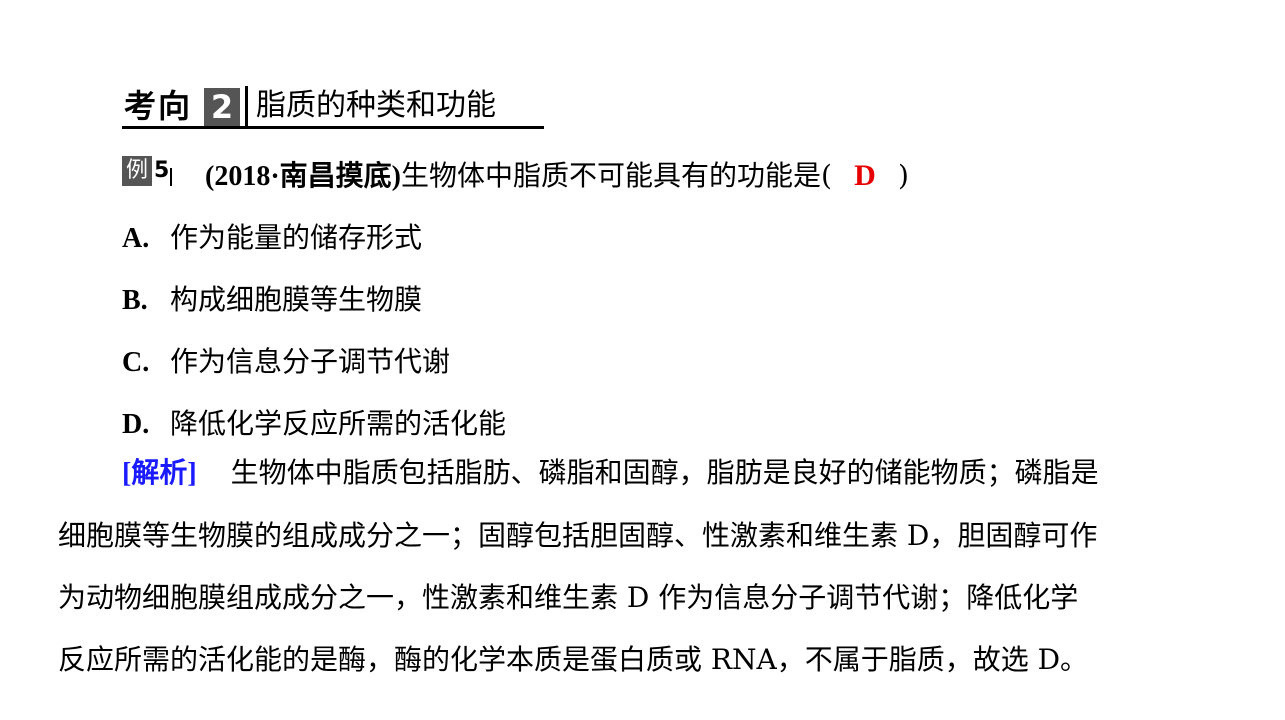 This screenshot has width=1285, height=720. What do you see at coordinates (136, 362) in the screenshot?
I see `option-letter: C.` at bounding box center [136, 362].